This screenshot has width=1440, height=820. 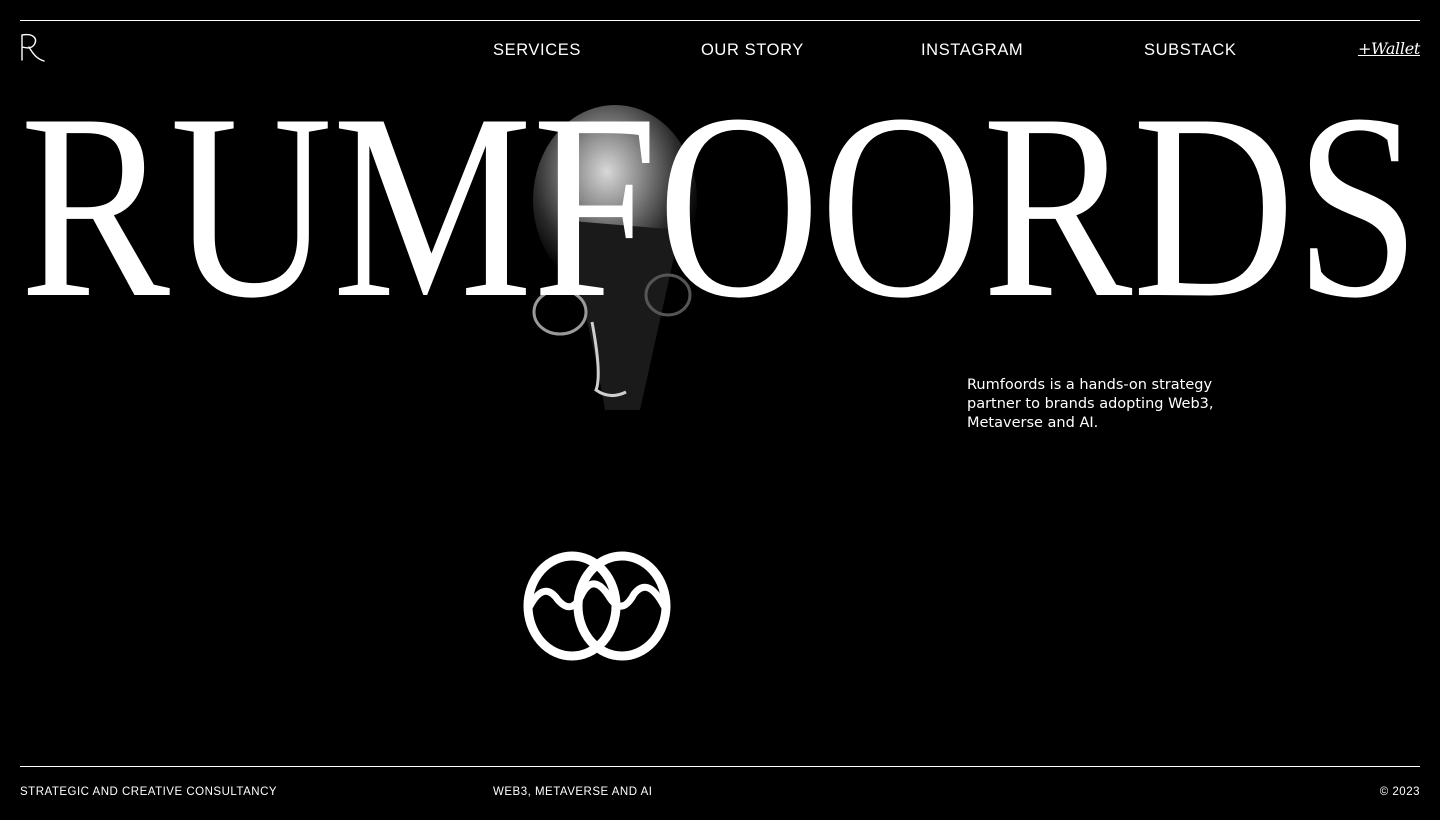 I want to click on r-monogram-icon, so click(x=33, y=47).